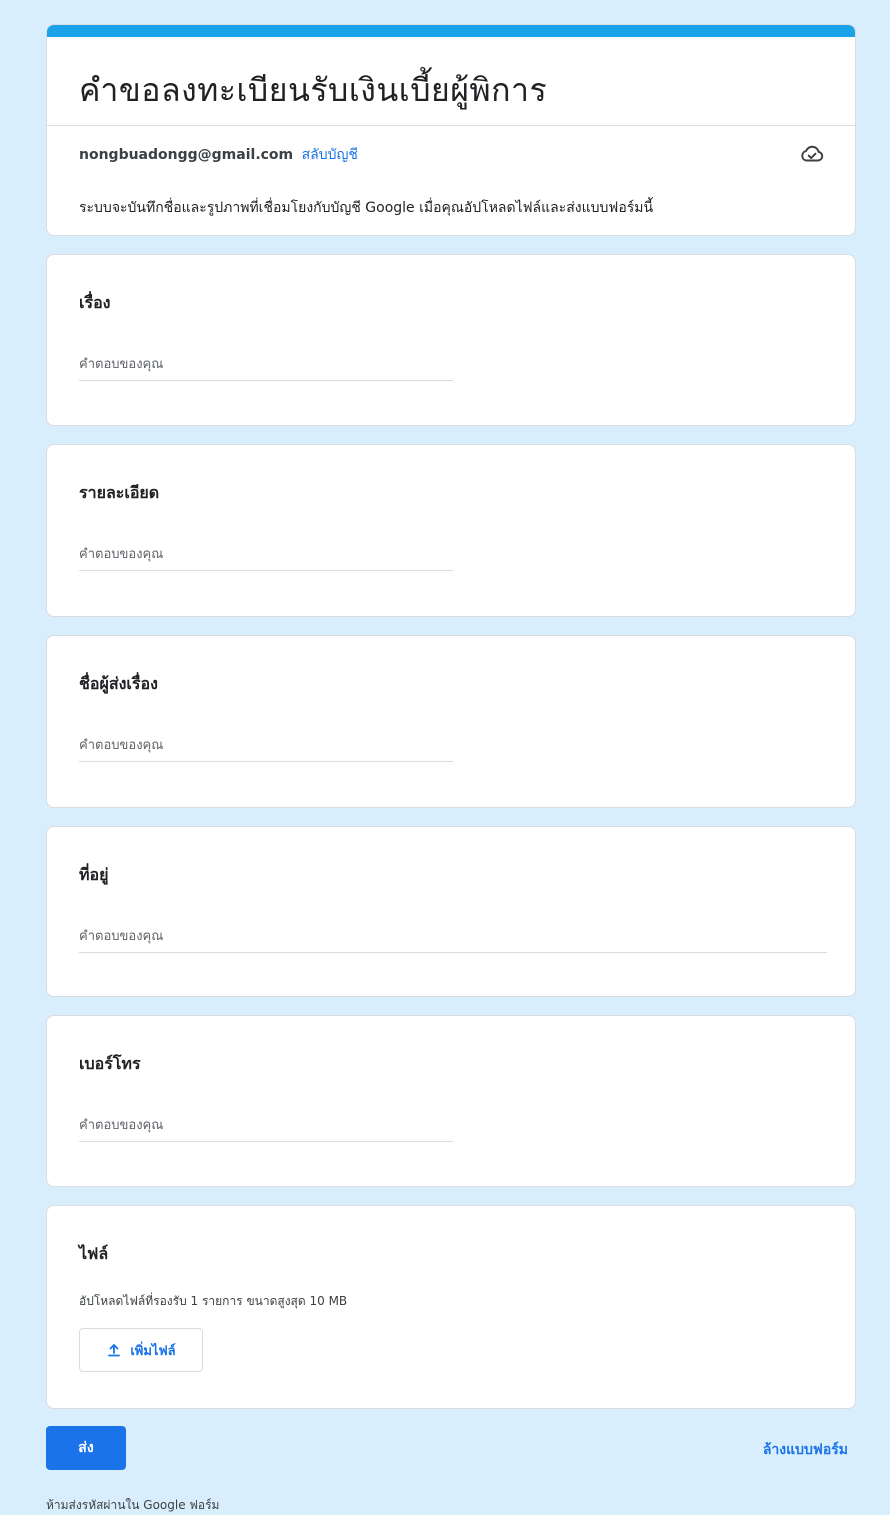  I want to click on answer-input-address, so click(453, 941).